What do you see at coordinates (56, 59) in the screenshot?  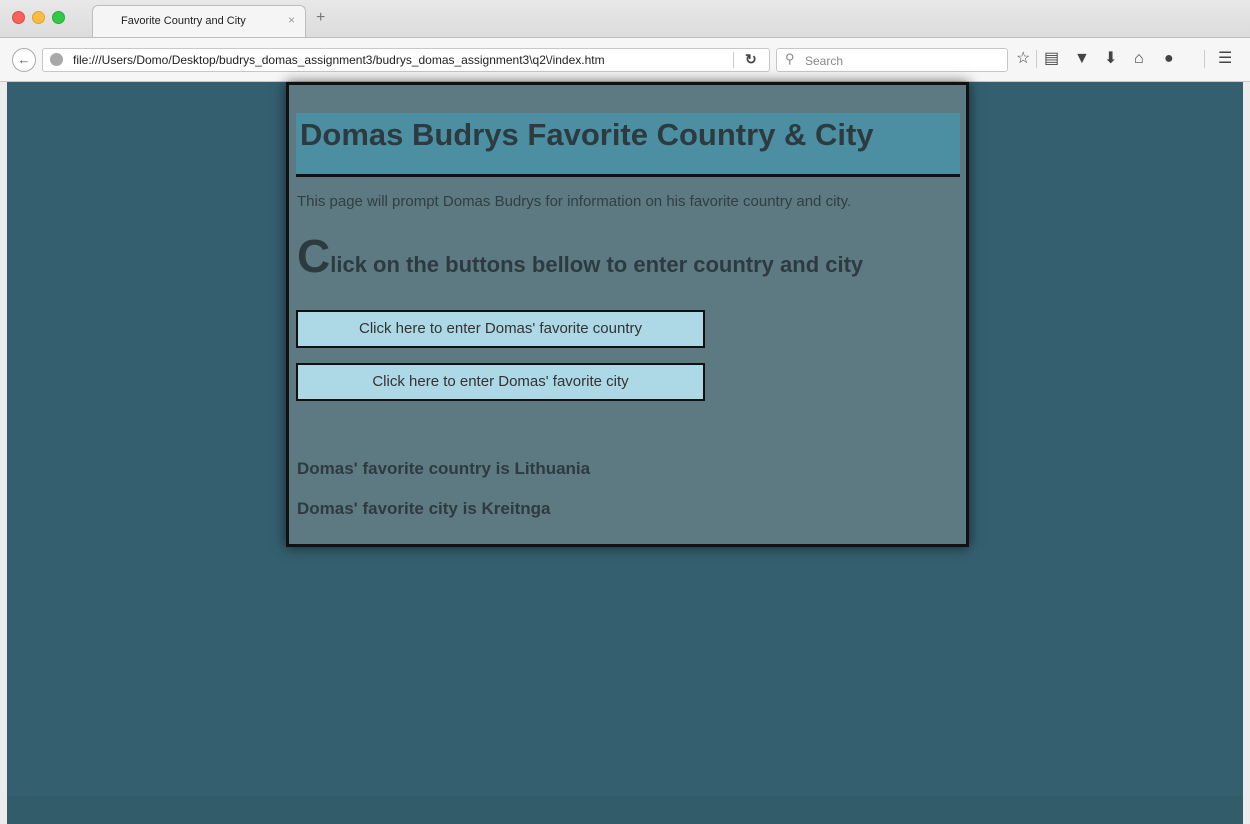 I see `globe-icon` at bounding box center [56, 59].